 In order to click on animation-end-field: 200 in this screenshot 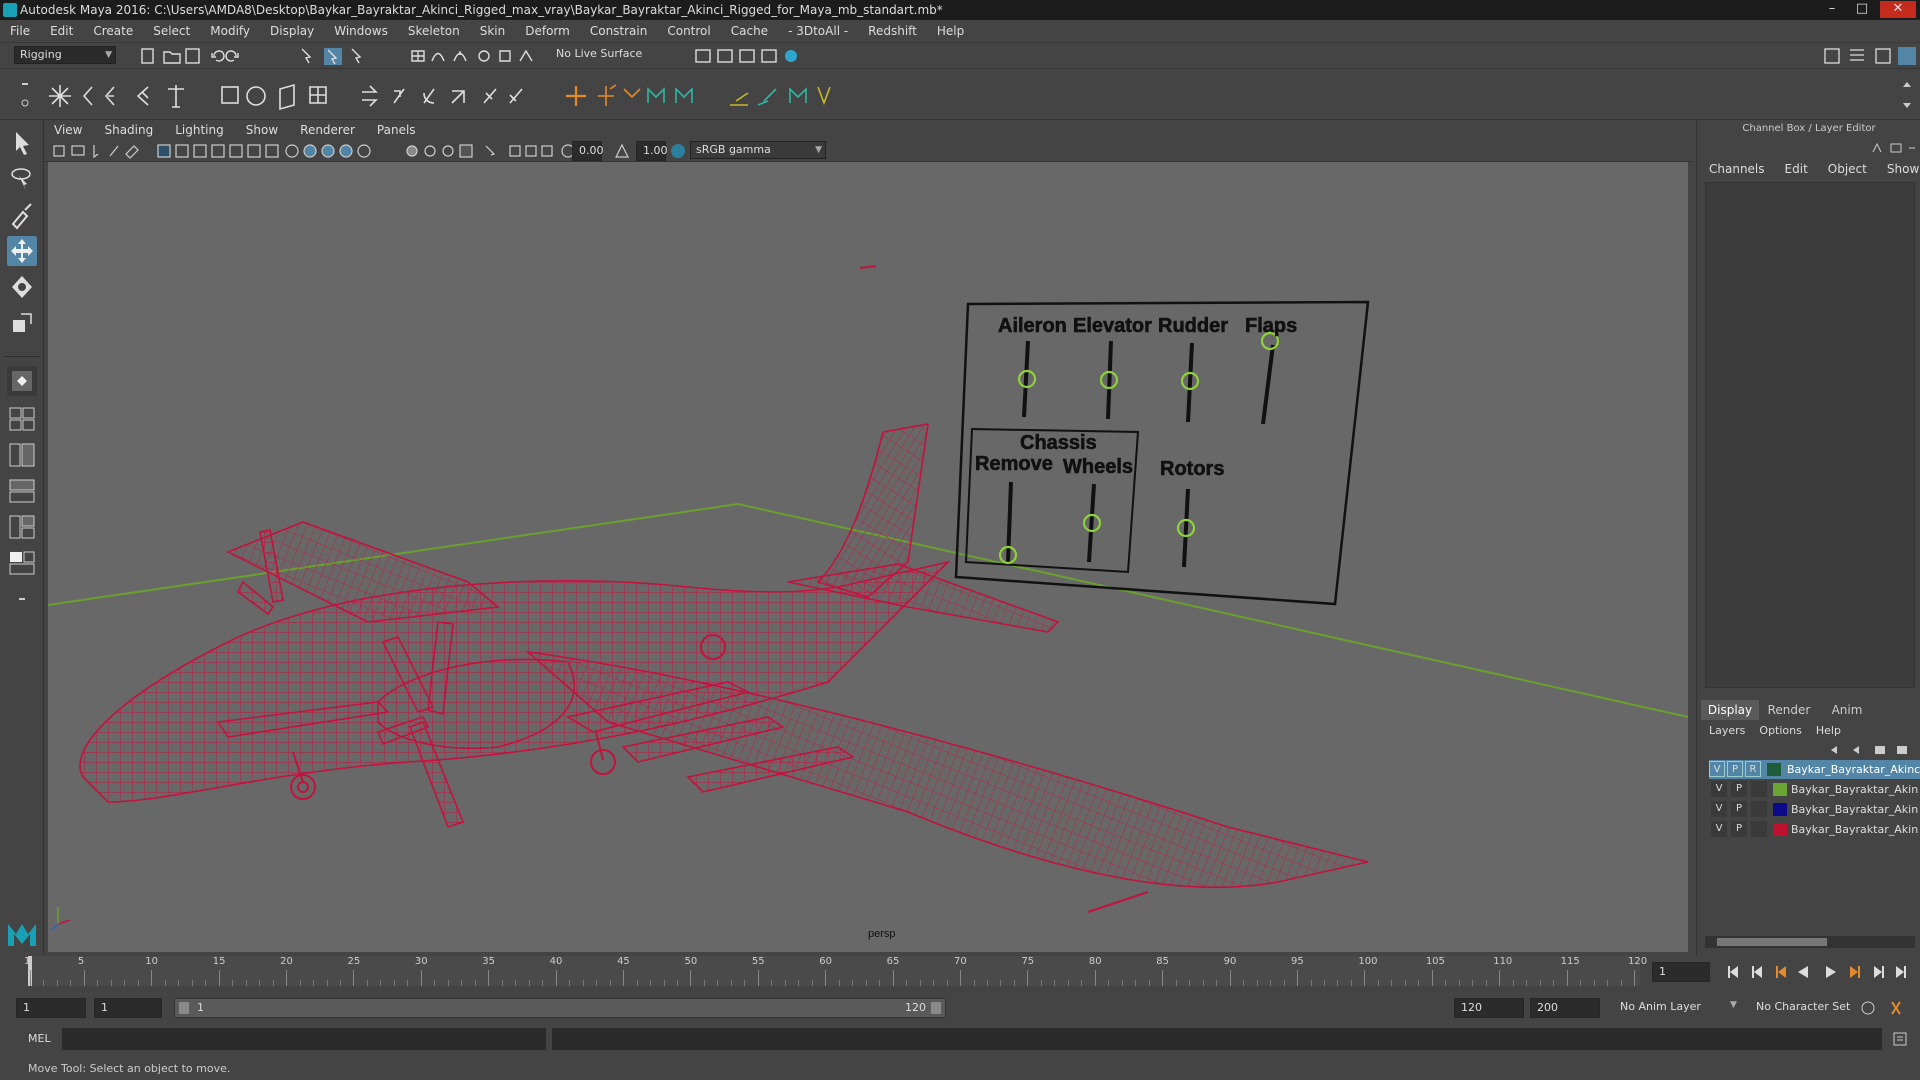, I will do `click(1565, 1008)`.